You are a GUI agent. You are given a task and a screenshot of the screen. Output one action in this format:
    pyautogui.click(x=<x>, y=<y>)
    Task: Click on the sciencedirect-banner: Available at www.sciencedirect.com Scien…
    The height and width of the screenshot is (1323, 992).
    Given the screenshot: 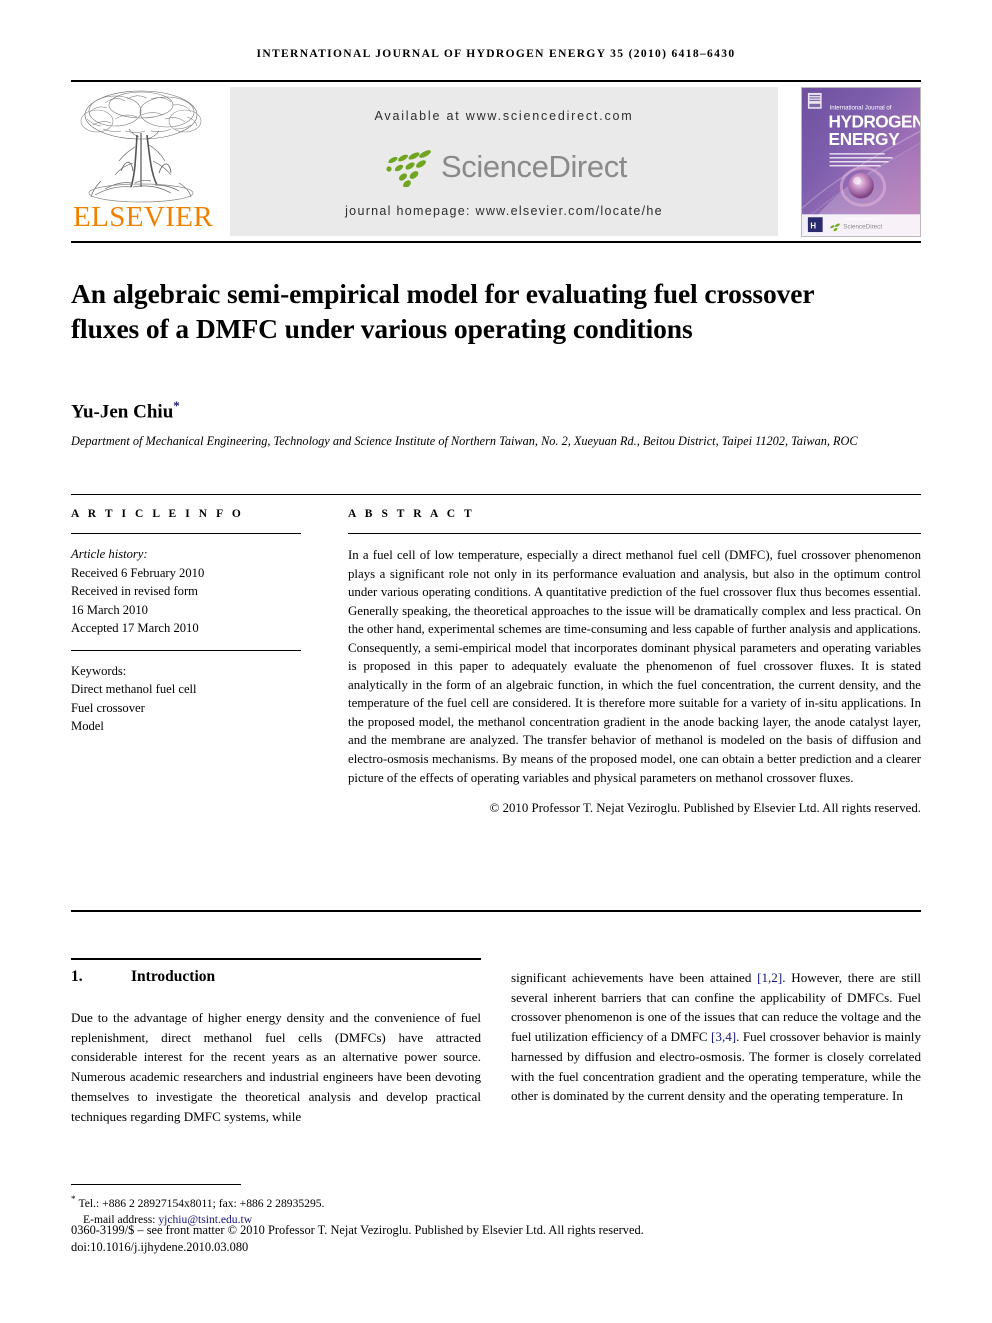 What is the action you would take?
    pyautogui.click(x=504, y=161)
    